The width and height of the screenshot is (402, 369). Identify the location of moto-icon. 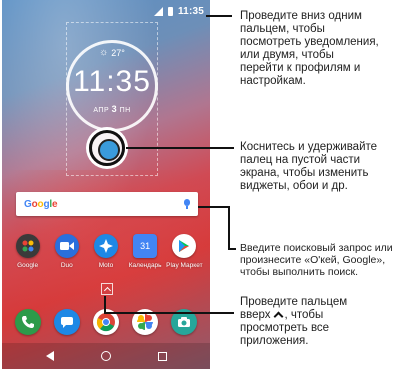
(105, 246).